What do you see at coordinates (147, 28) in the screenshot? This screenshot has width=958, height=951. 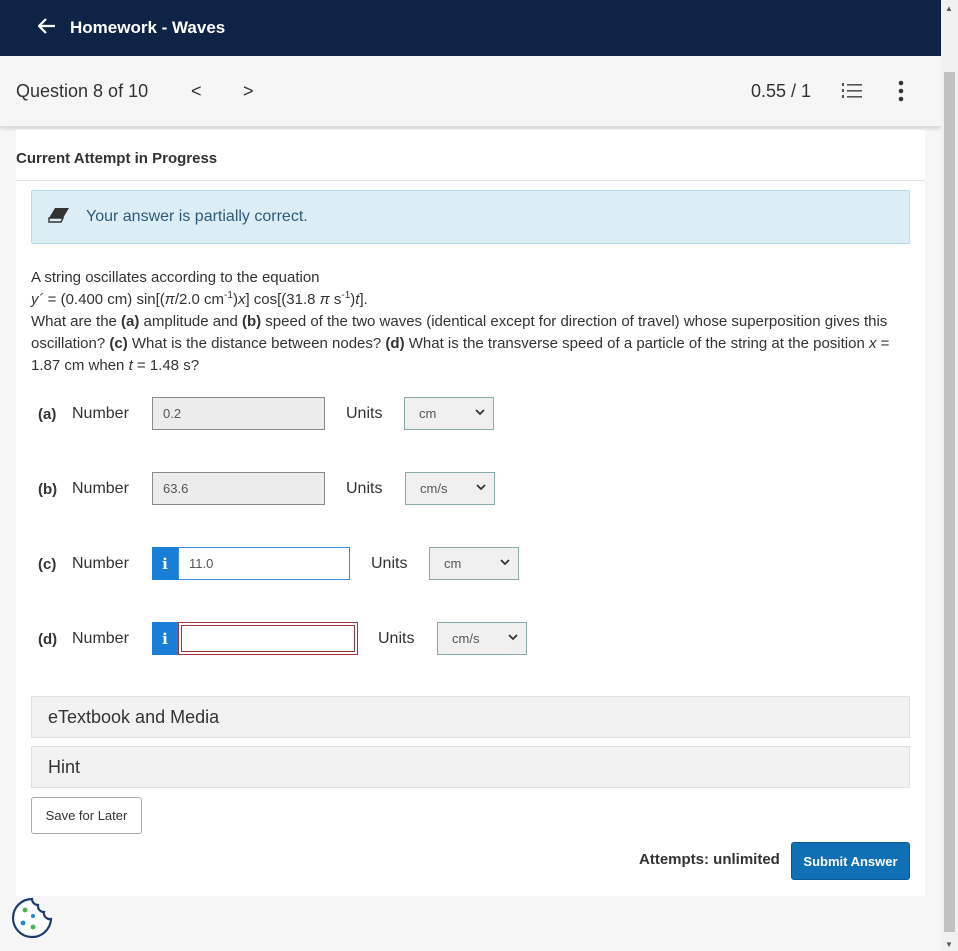 I see `assignment-title: Homework - Waves` at bounding box center [147, 28].